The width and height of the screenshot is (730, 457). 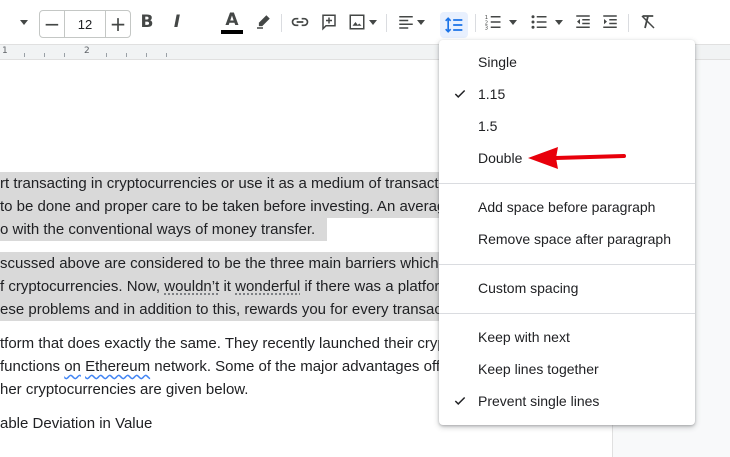 What do you see at coordinates (32, 366) in the screenshot?
I see `line-text: functions` at bounding box center [32, 366].